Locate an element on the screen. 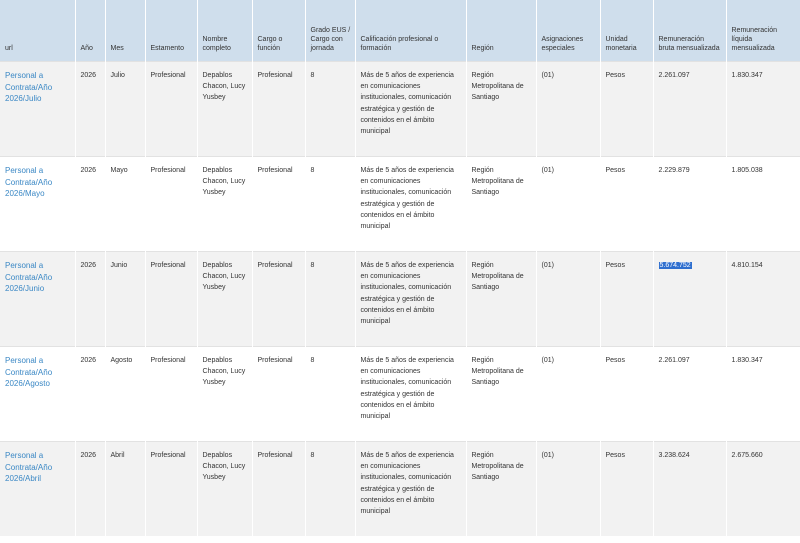 This screenshot has height=543, width=800. cell-mes: Mayo is located at coordinates (125, 204).